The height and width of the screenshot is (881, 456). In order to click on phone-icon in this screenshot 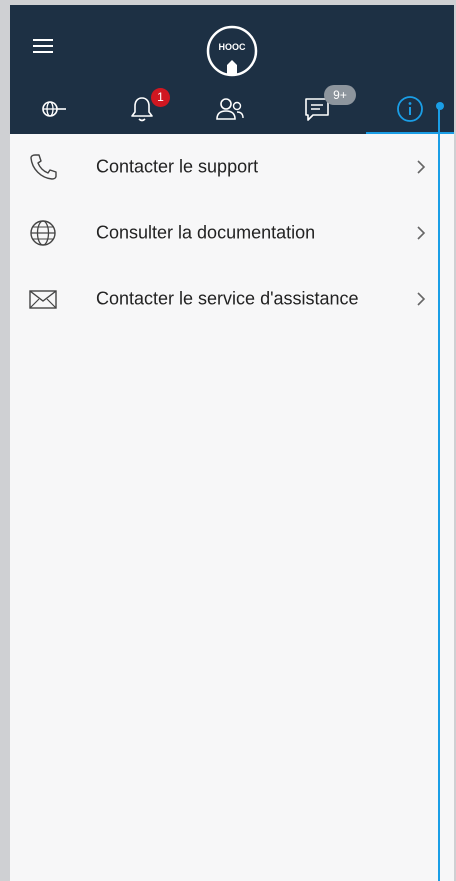, I will do `click(43, 167)`.